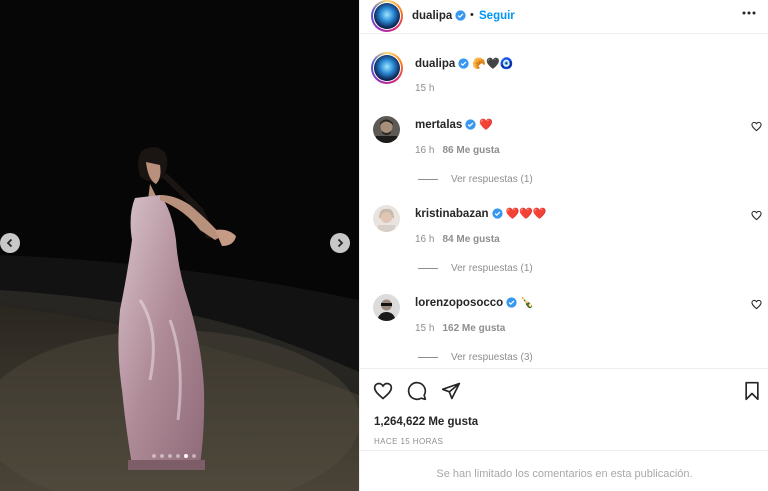  I want to click on caption-username: dualipa, so click(435, 64).